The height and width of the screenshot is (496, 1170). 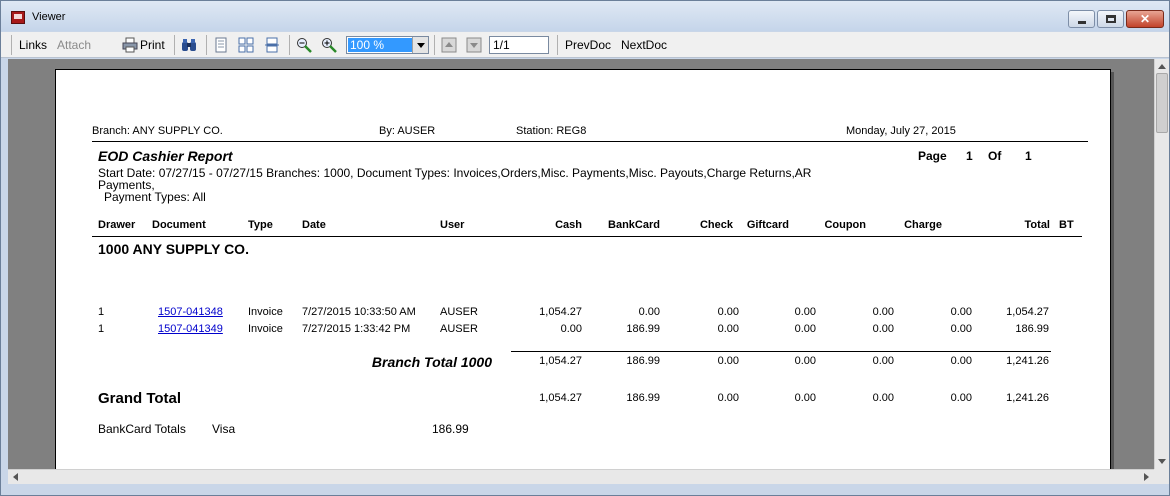 I want to click on vertical-scrollbar, so click(x=1161, y=264).